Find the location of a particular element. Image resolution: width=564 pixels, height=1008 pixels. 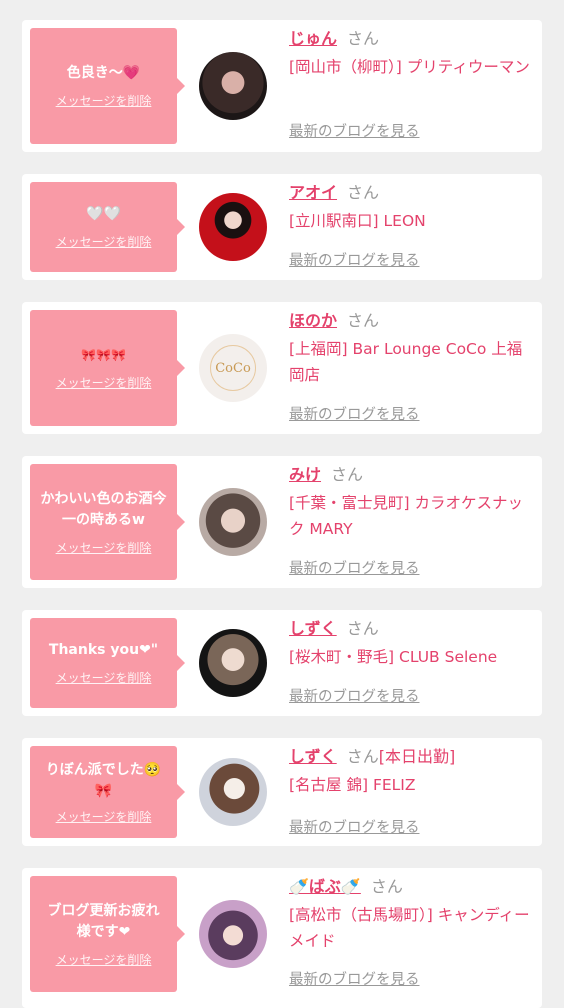

message-text: ブログ更新お疲れ様です❤ is located at coordinates (103, 921).